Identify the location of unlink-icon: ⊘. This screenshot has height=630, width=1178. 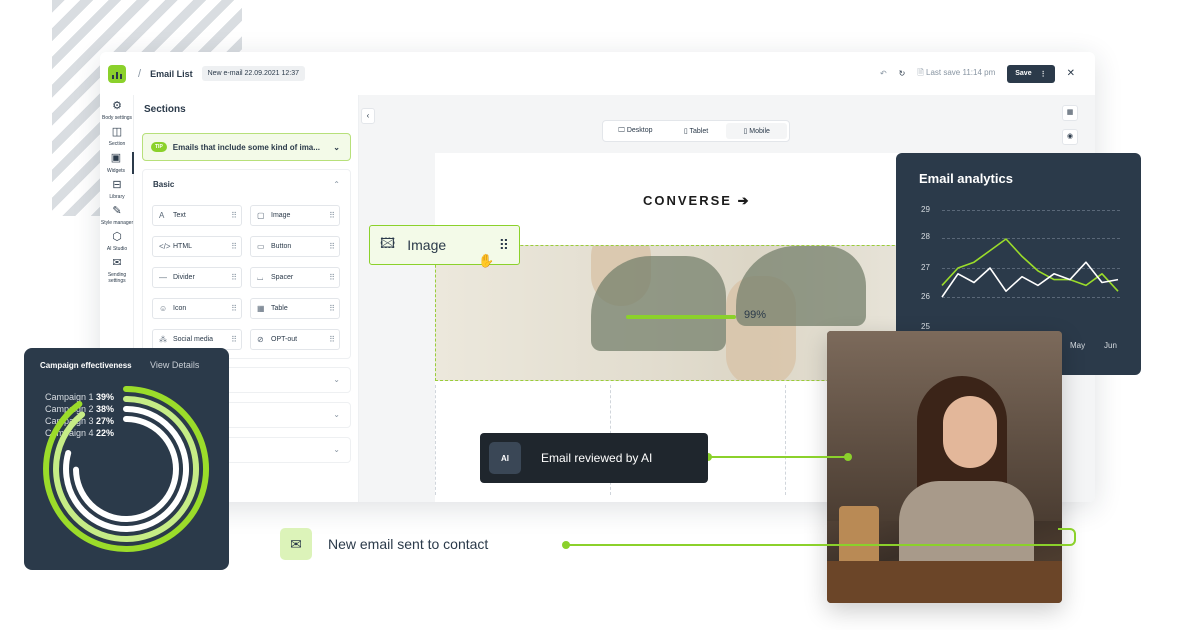
(260, 339).